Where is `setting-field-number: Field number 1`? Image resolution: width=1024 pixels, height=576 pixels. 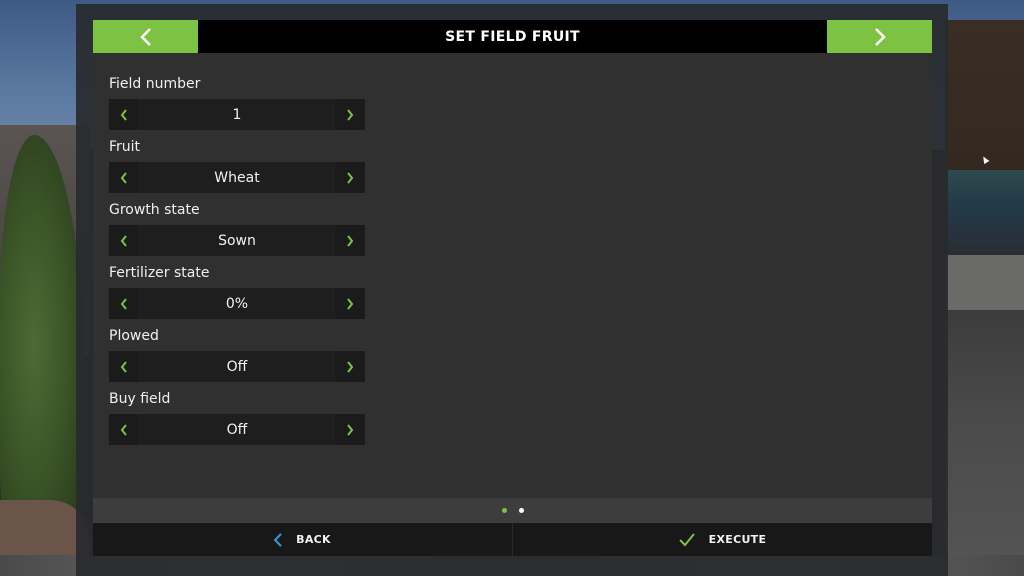
setting-field-number: Field number 1 is located at coordinates (237, 102).